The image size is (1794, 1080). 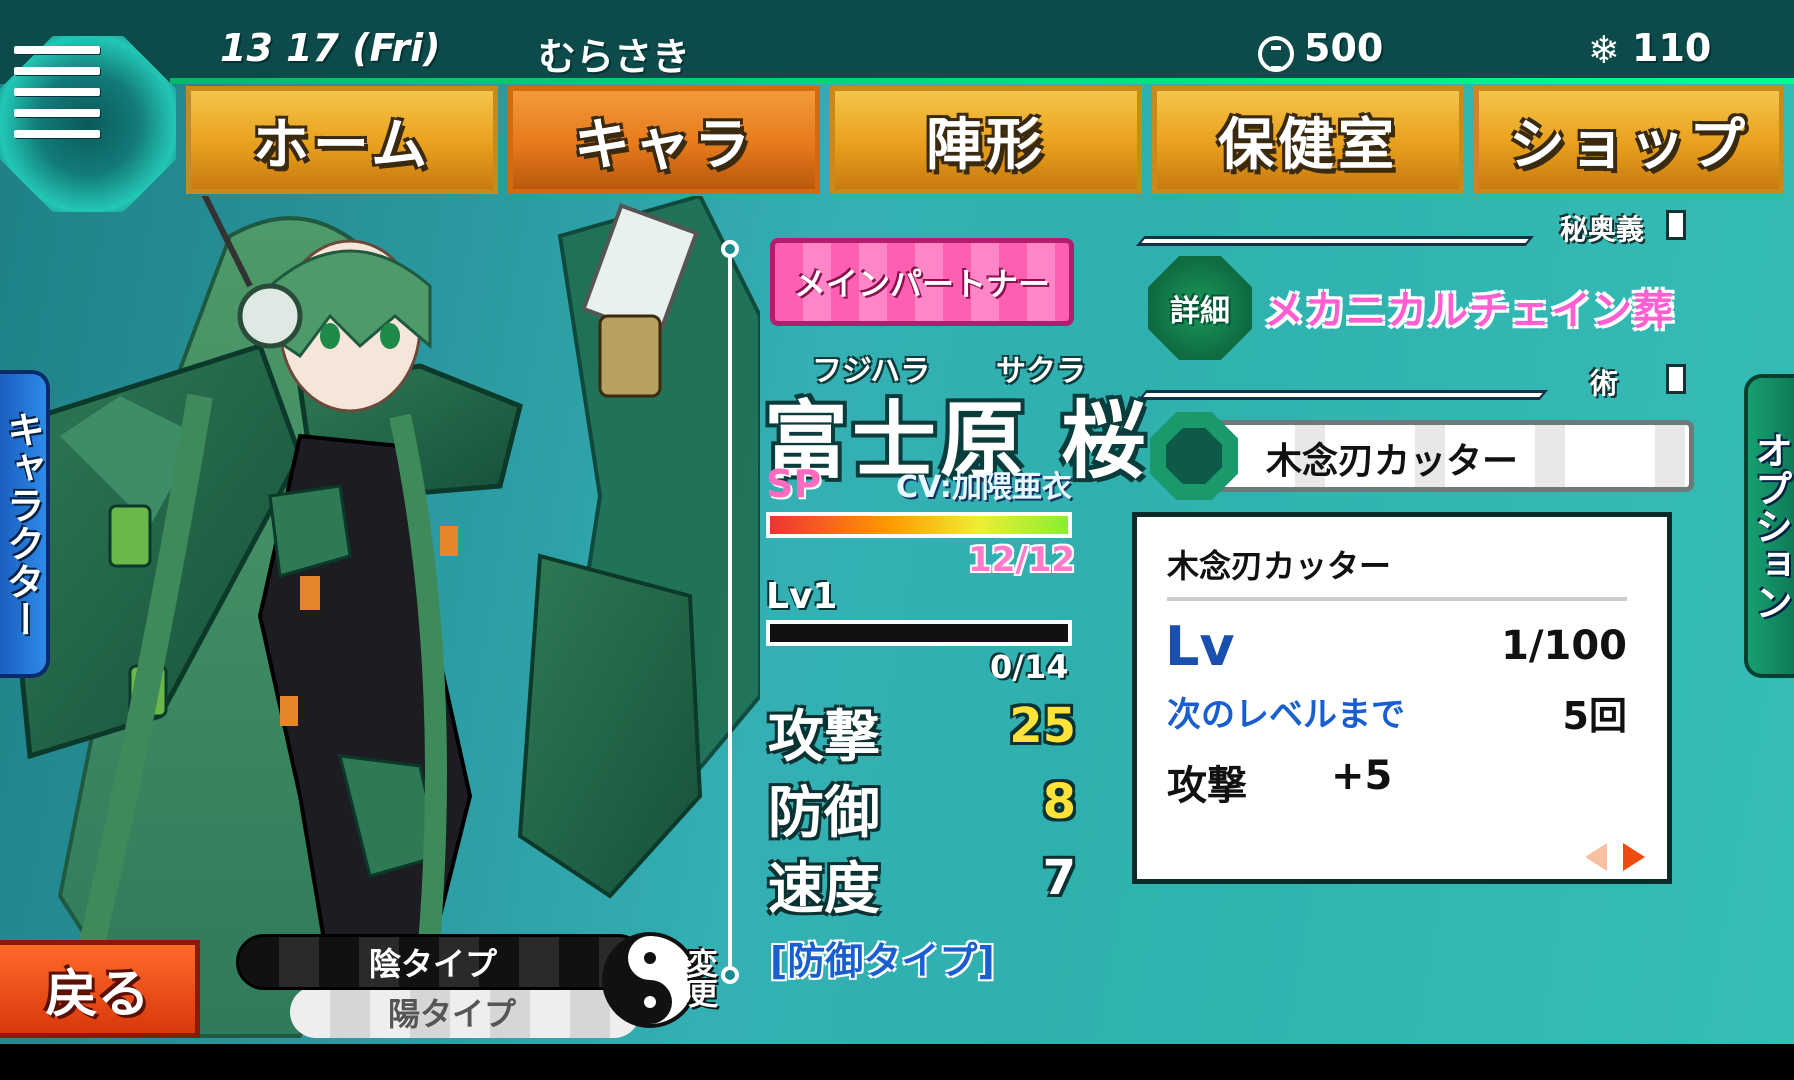 I want to click on back-button-label: 戻る, so click(x=97, y=994).